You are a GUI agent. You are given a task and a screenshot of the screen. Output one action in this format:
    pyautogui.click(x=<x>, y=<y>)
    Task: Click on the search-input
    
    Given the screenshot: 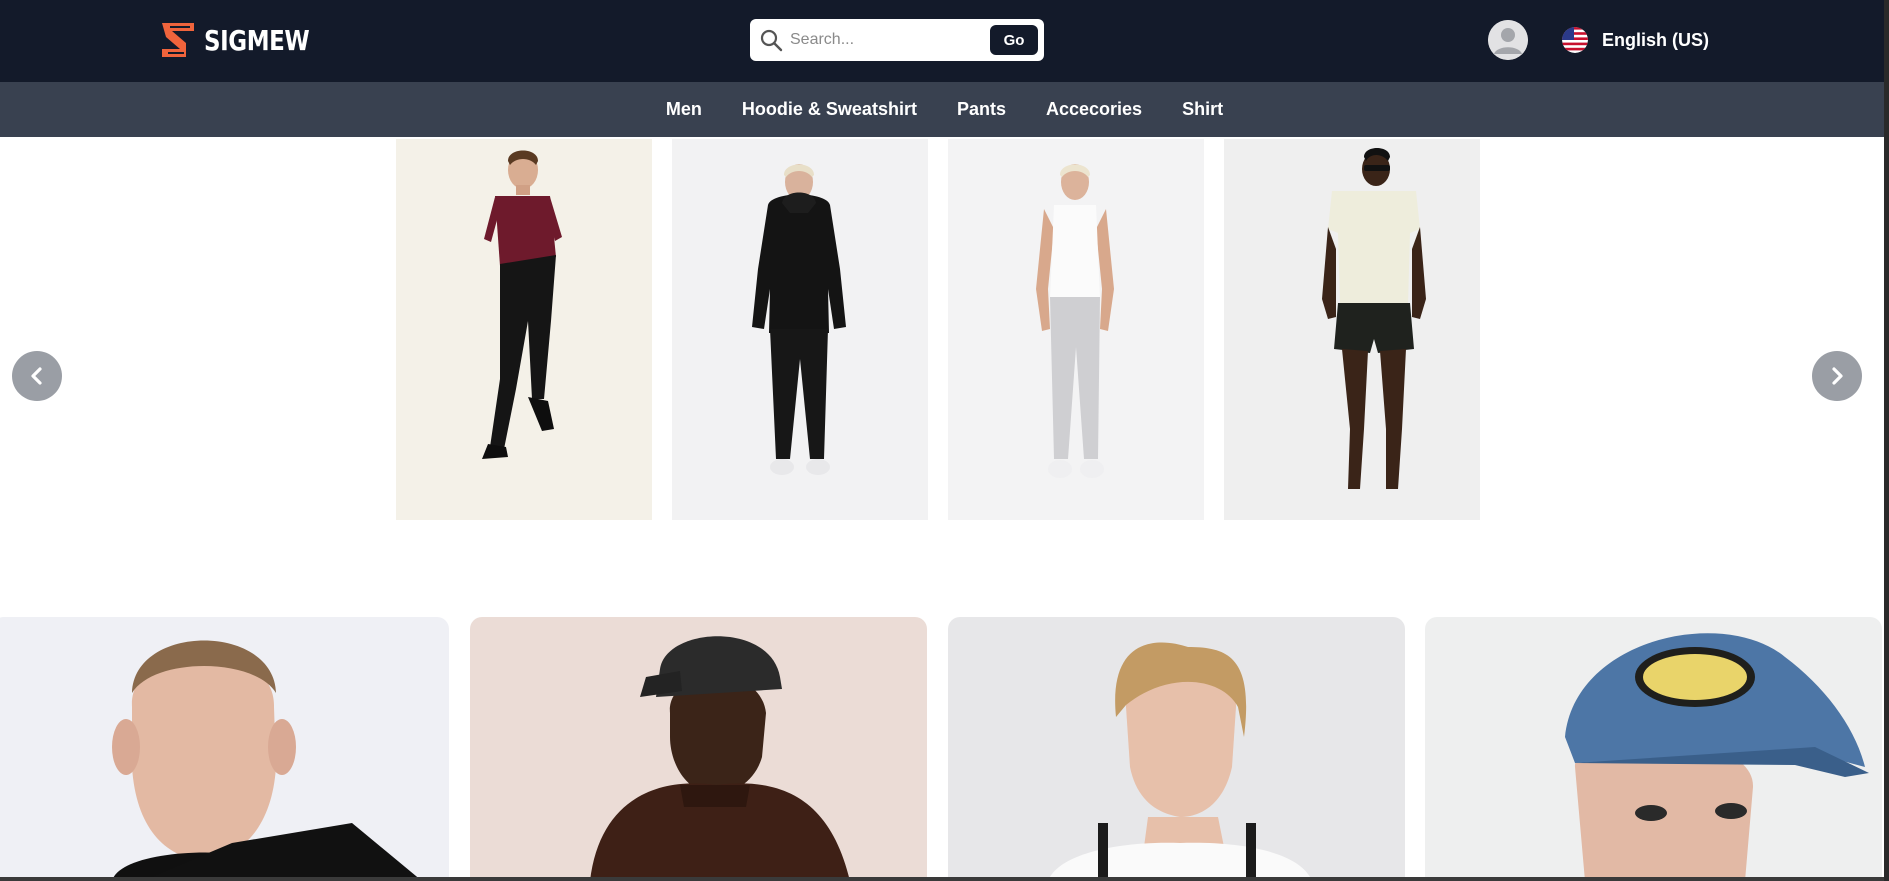 What is the action you would take?
    pyautogui.click(x=885, y=40)
    